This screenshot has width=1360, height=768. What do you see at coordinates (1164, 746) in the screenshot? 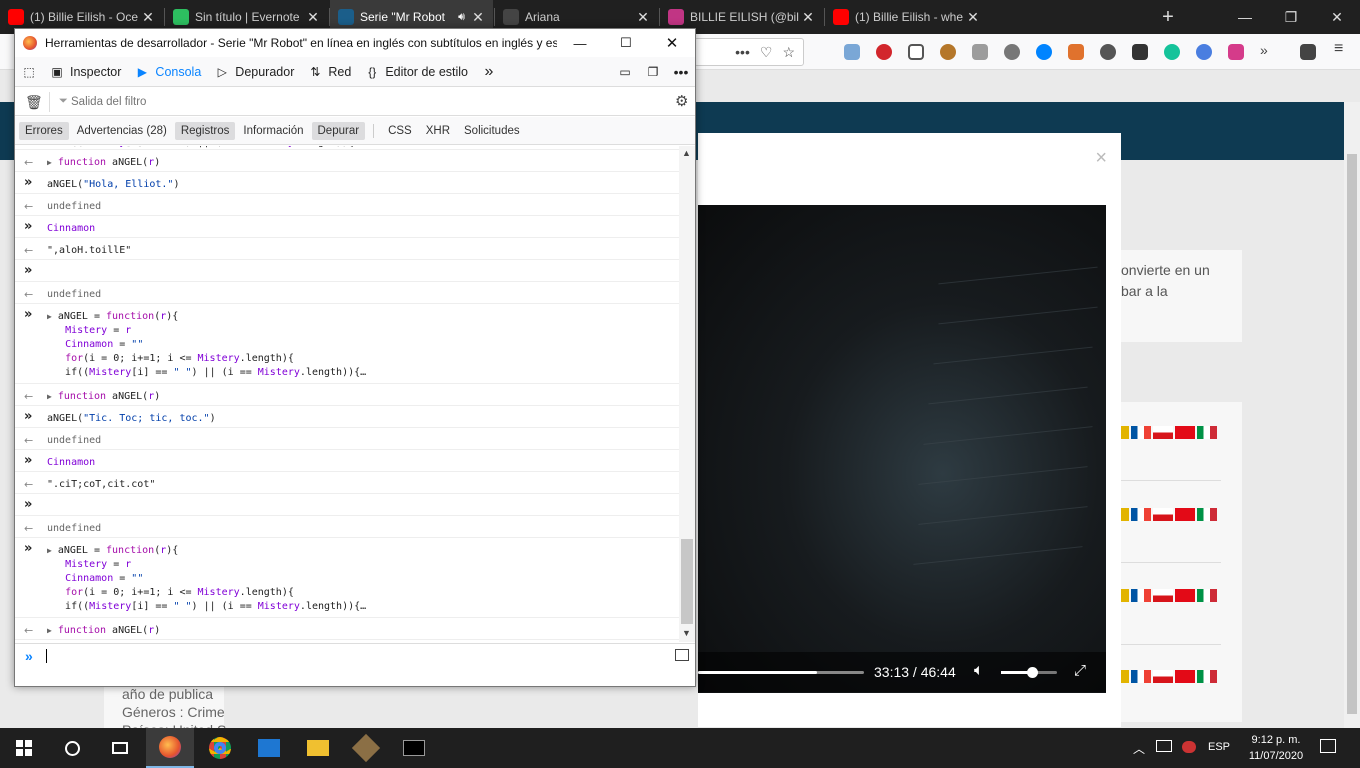
I see `network-tray-icon` at bounding box center [1164, 746].